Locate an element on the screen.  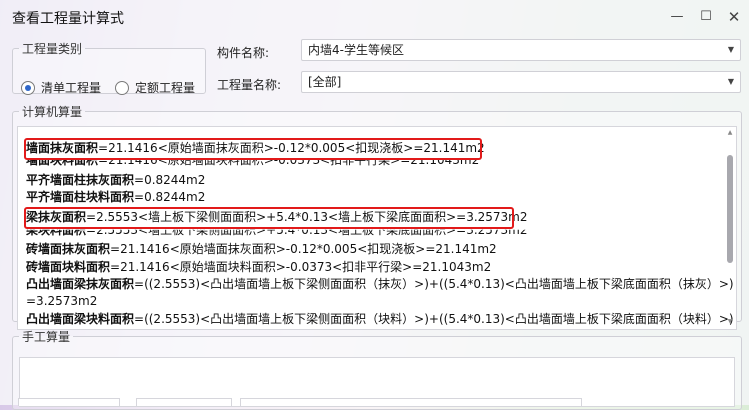
quantity-name-value: [全部] is located at coordinates (325, 82).